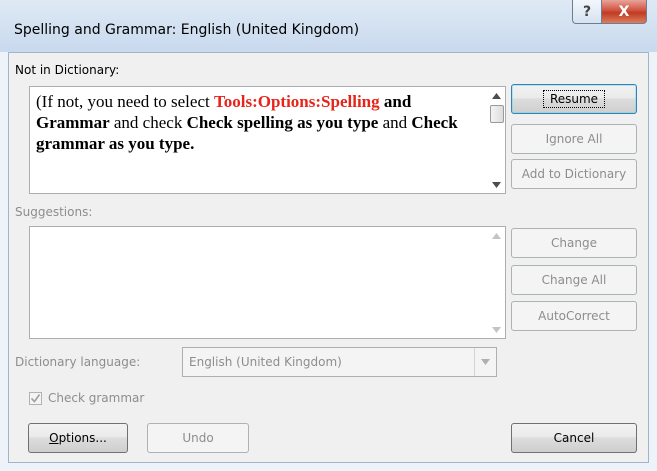  Describe the element at coordinates (67, 70) in the screenshot. I see `not-in-dictionary-label: Not in Dictionary:` at that location.